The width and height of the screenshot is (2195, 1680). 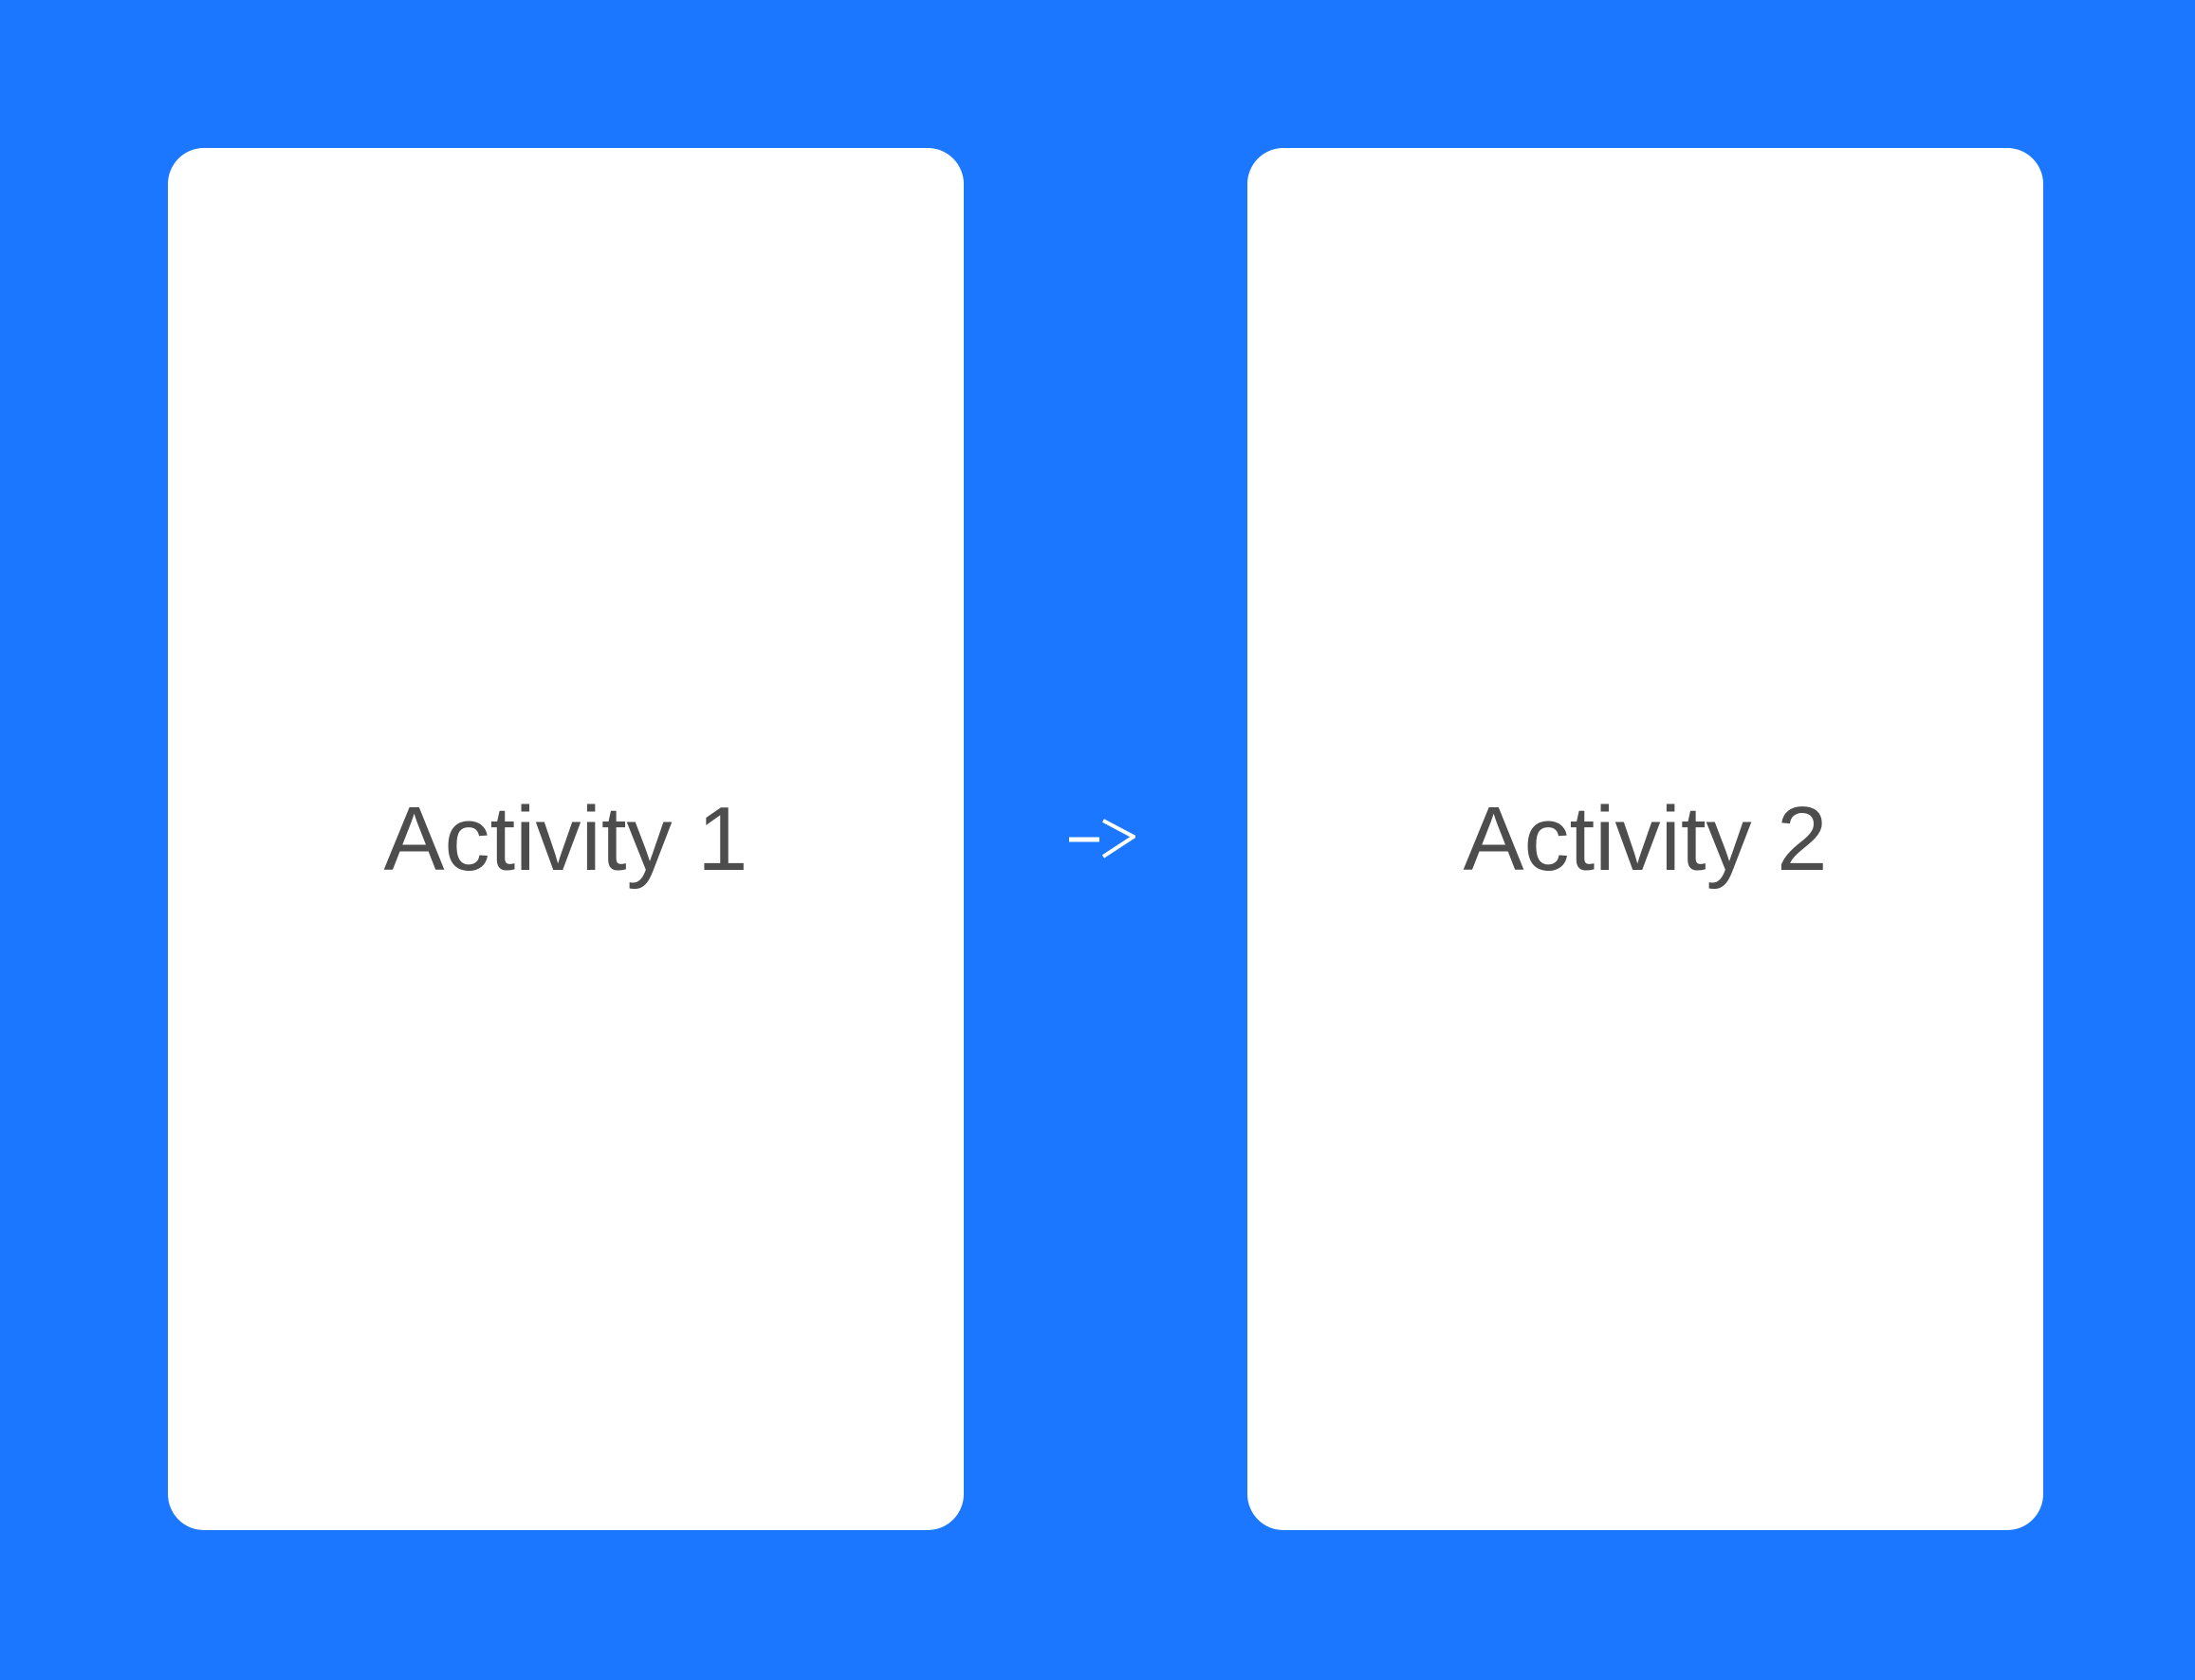 I want to click on activity-1-label: Activity 1, so click(x=565, y=838).